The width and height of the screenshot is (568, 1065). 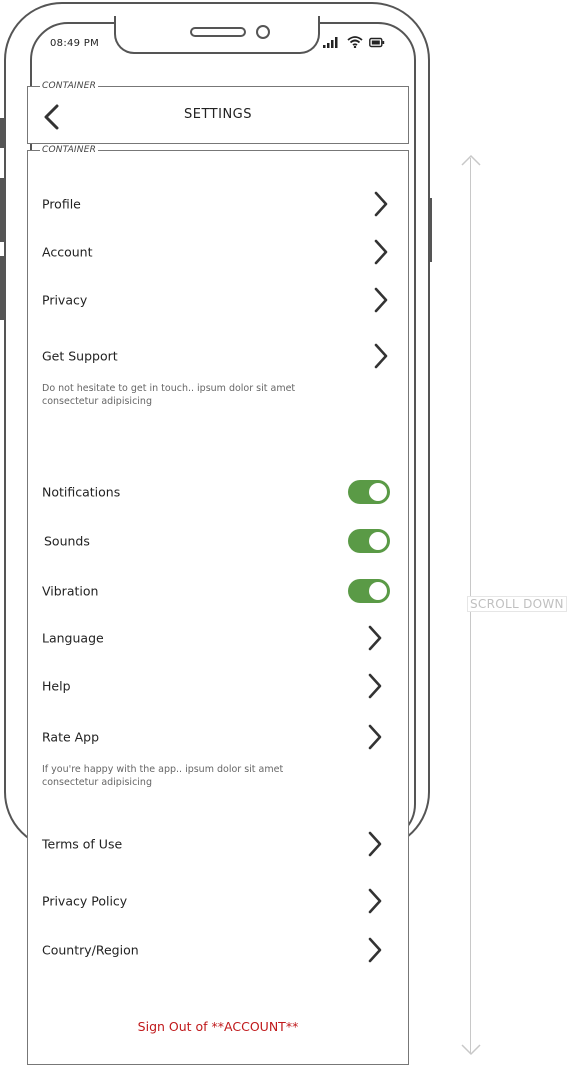 What do you see at coordinates (263, 32) in the screenshot?
I see `camera-icon` at bounding box center [263, 32].